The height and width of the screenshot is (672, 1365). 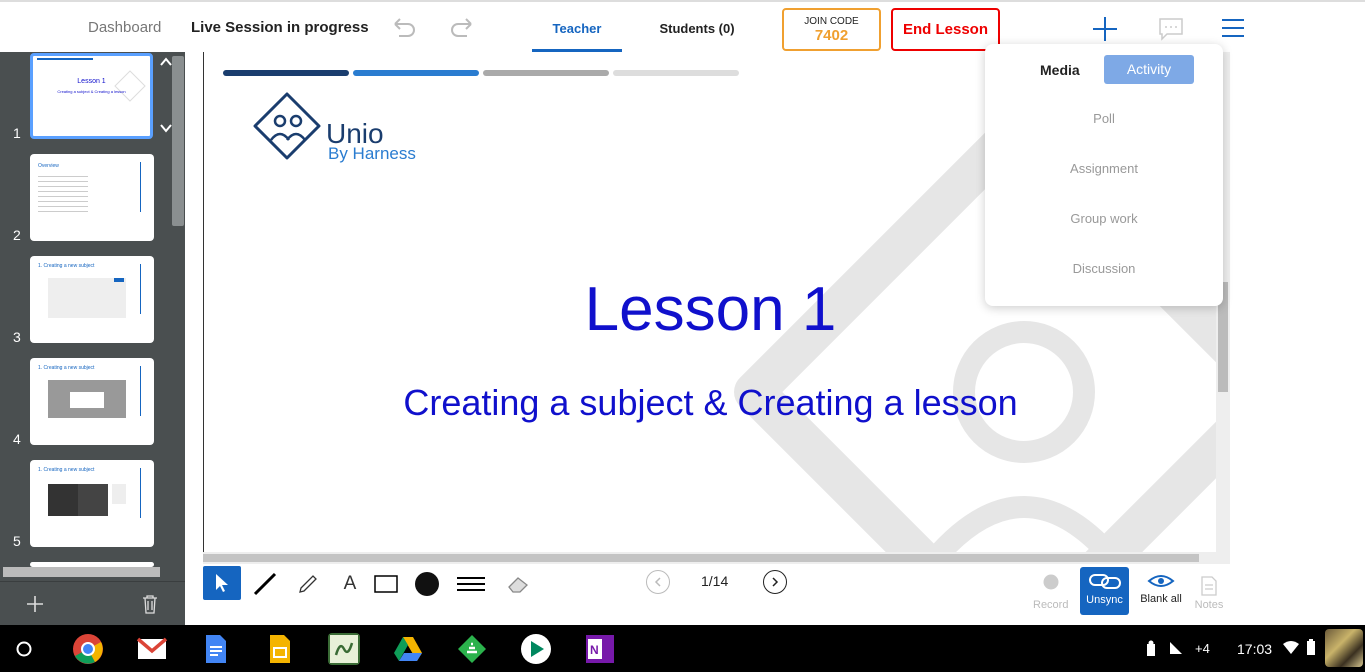 What do you see at coordinates (1104, 118) in the screenshot?
I see `menu-item-poll: Poll` at bounding box center [1104, 118].